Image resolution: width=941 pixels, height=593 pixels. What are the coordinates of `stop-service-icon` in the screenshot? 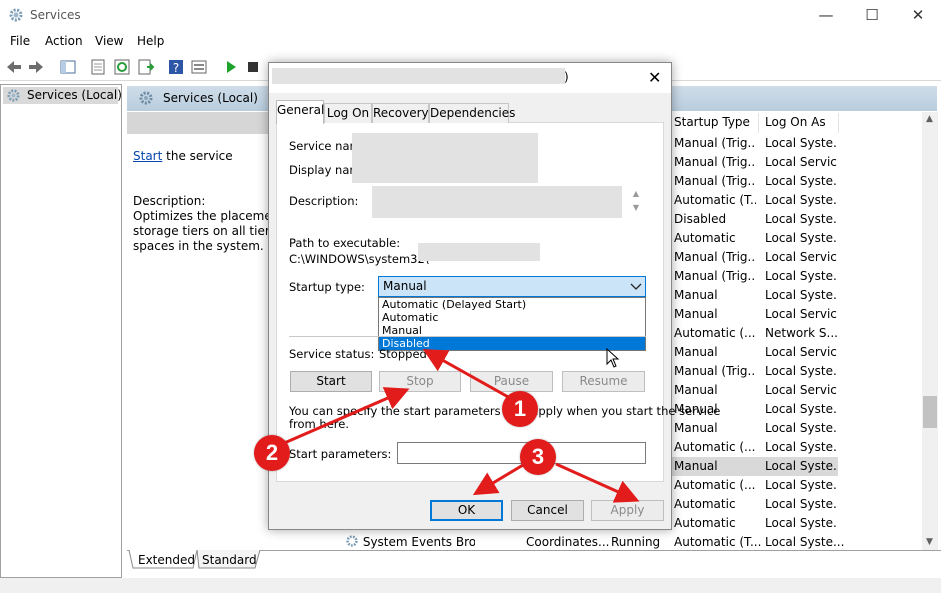 It's located at (253, 67).